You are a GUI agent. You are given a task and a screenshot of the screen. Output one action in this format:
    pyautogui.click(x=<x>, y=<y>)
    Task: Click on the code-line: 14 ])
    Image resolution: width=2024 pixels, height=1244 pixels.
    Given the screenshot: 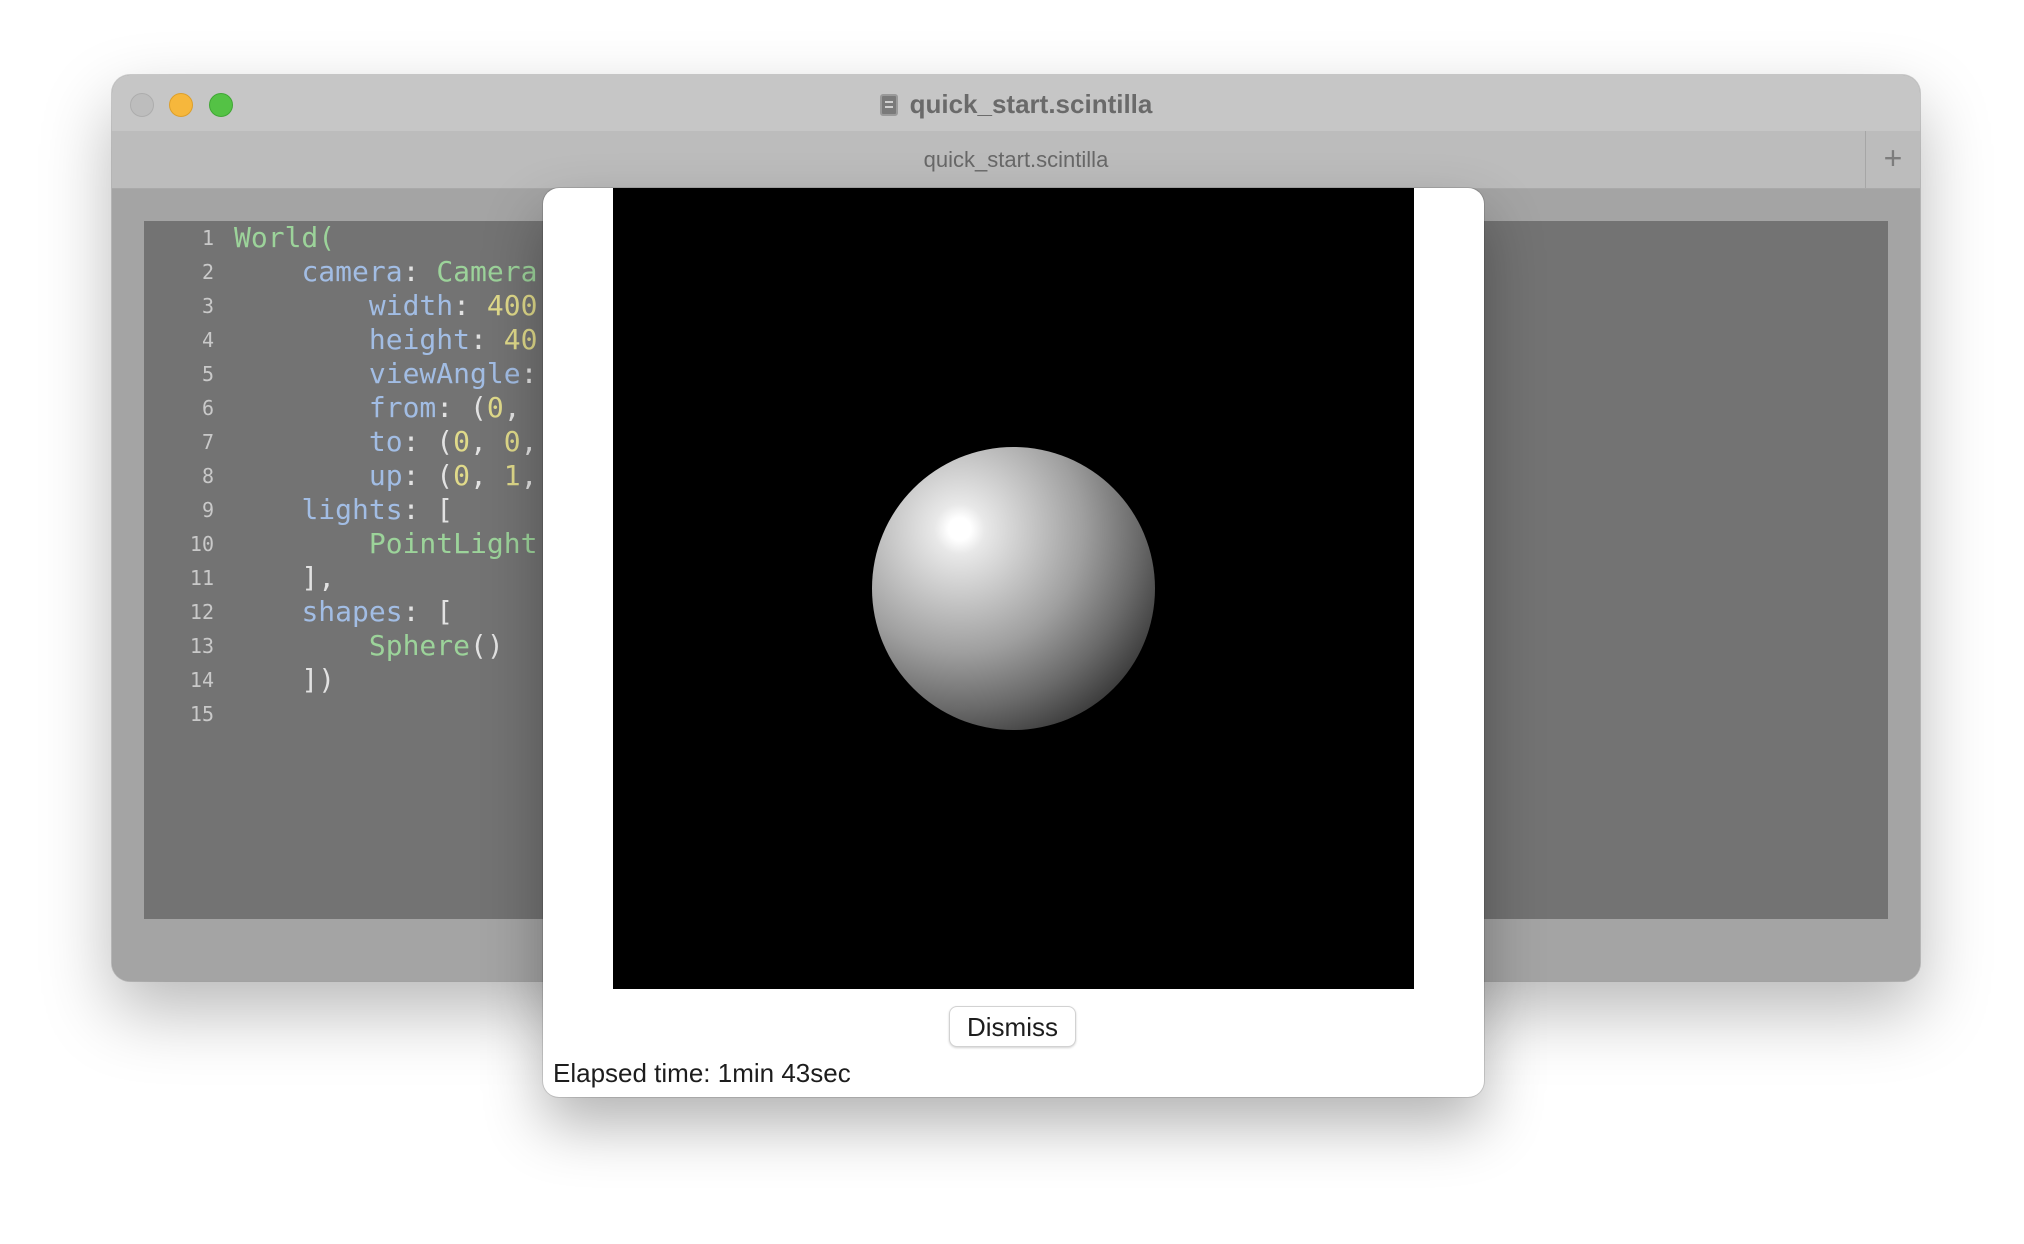 What is the action you would take?
    pyautogui.click(x=239, y=680)
    